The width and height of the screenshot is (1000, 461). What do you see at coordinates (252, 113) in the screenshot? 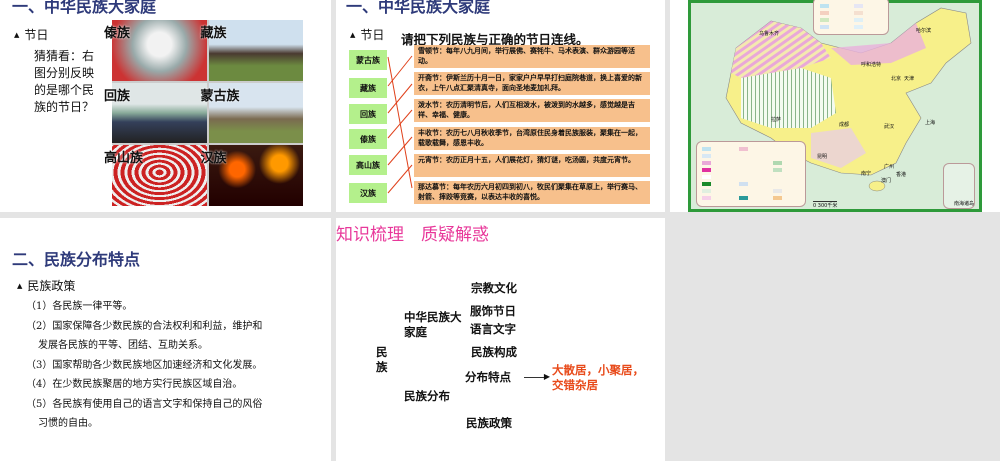
I see `photo-menggu: 蒙古族` at bounding box center [252, 113].